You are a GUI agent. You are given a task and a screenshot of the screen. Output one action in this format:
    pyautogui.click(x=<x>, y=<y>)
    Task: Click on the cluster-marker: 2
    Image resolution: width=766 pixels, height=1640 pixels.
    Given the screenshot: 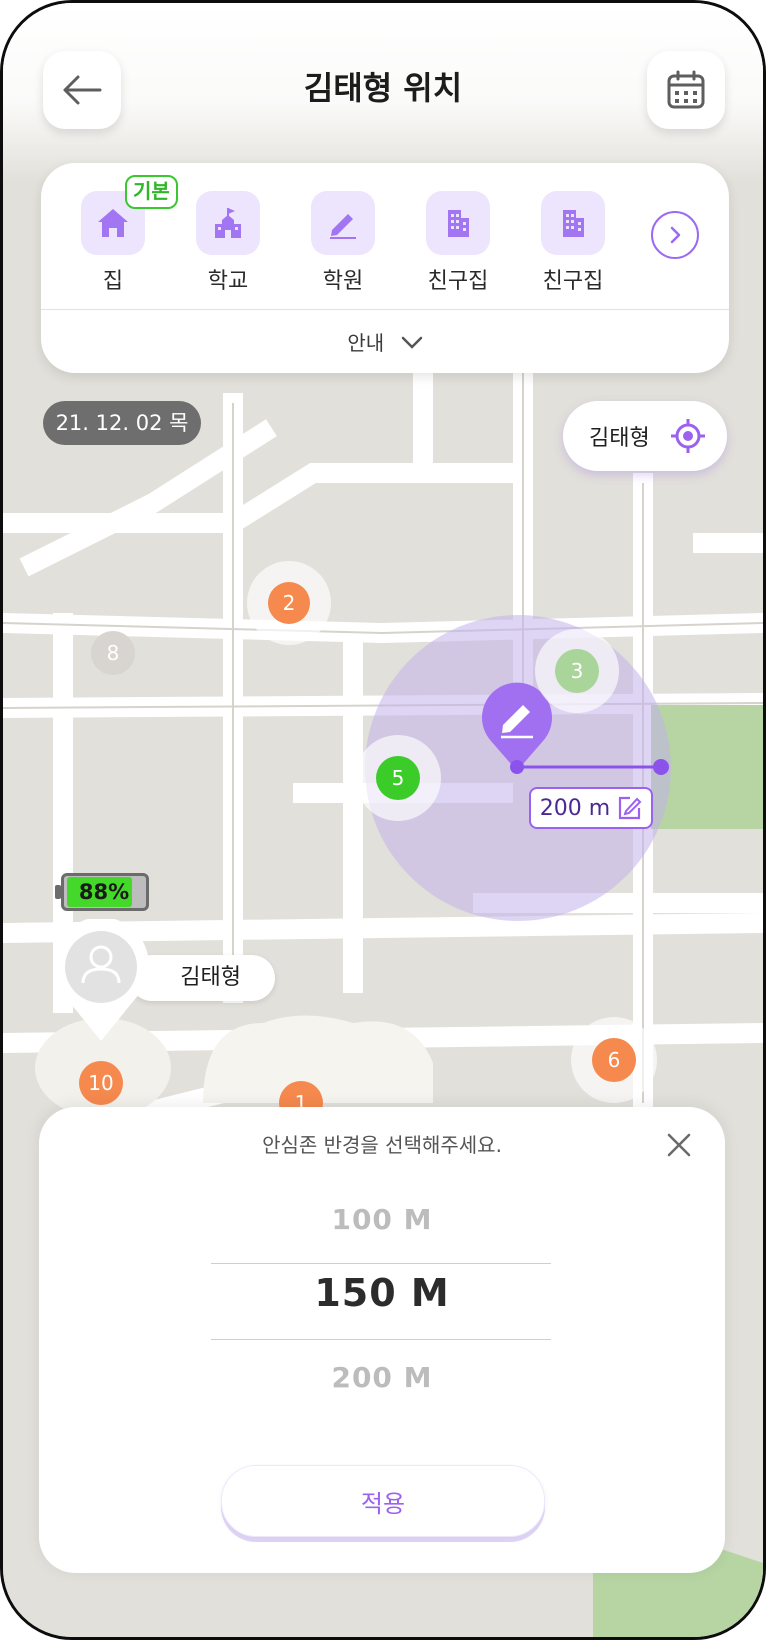 What is the action you would take?
    pyautogui.click(x=289, y=603)
    